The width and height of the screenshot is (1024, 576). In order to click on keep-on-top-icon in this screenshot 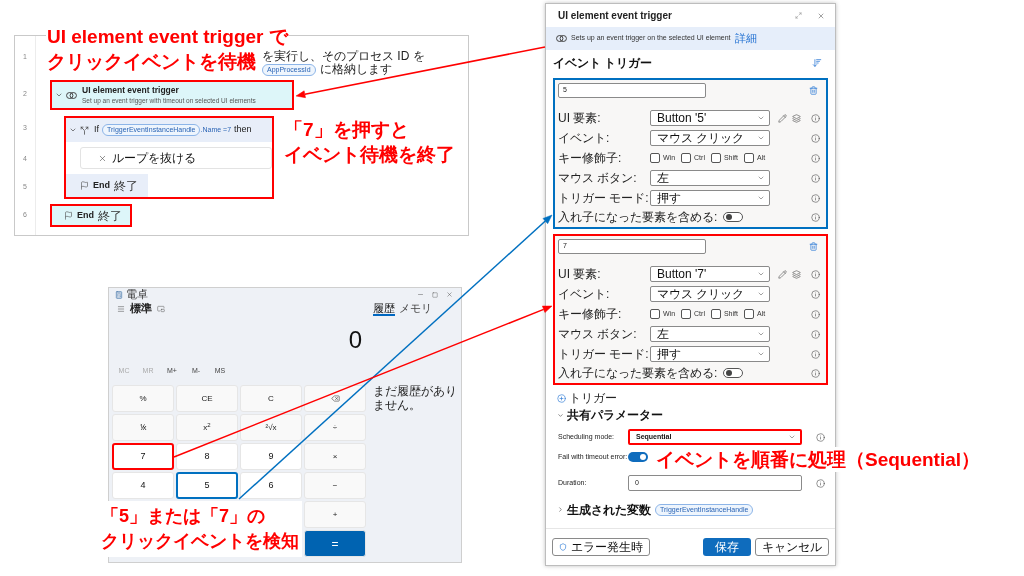, I will do `click(161, 308)`.